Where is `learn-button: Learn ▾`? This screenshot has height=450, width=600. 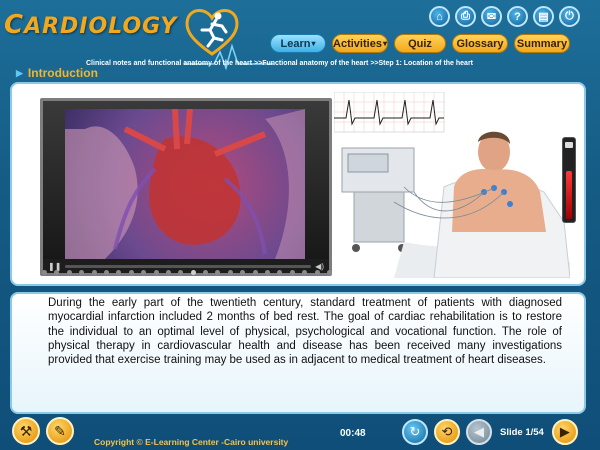 learn-button: Learn ▾ is located at coordinates (298, 43).